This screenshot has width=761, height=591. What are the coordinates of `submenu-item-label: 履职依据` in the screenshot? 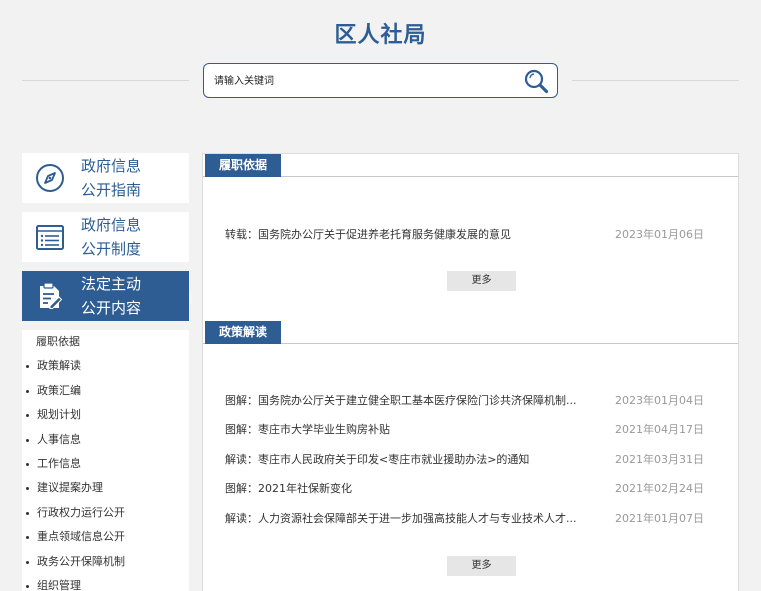 It's located at (58, 341).